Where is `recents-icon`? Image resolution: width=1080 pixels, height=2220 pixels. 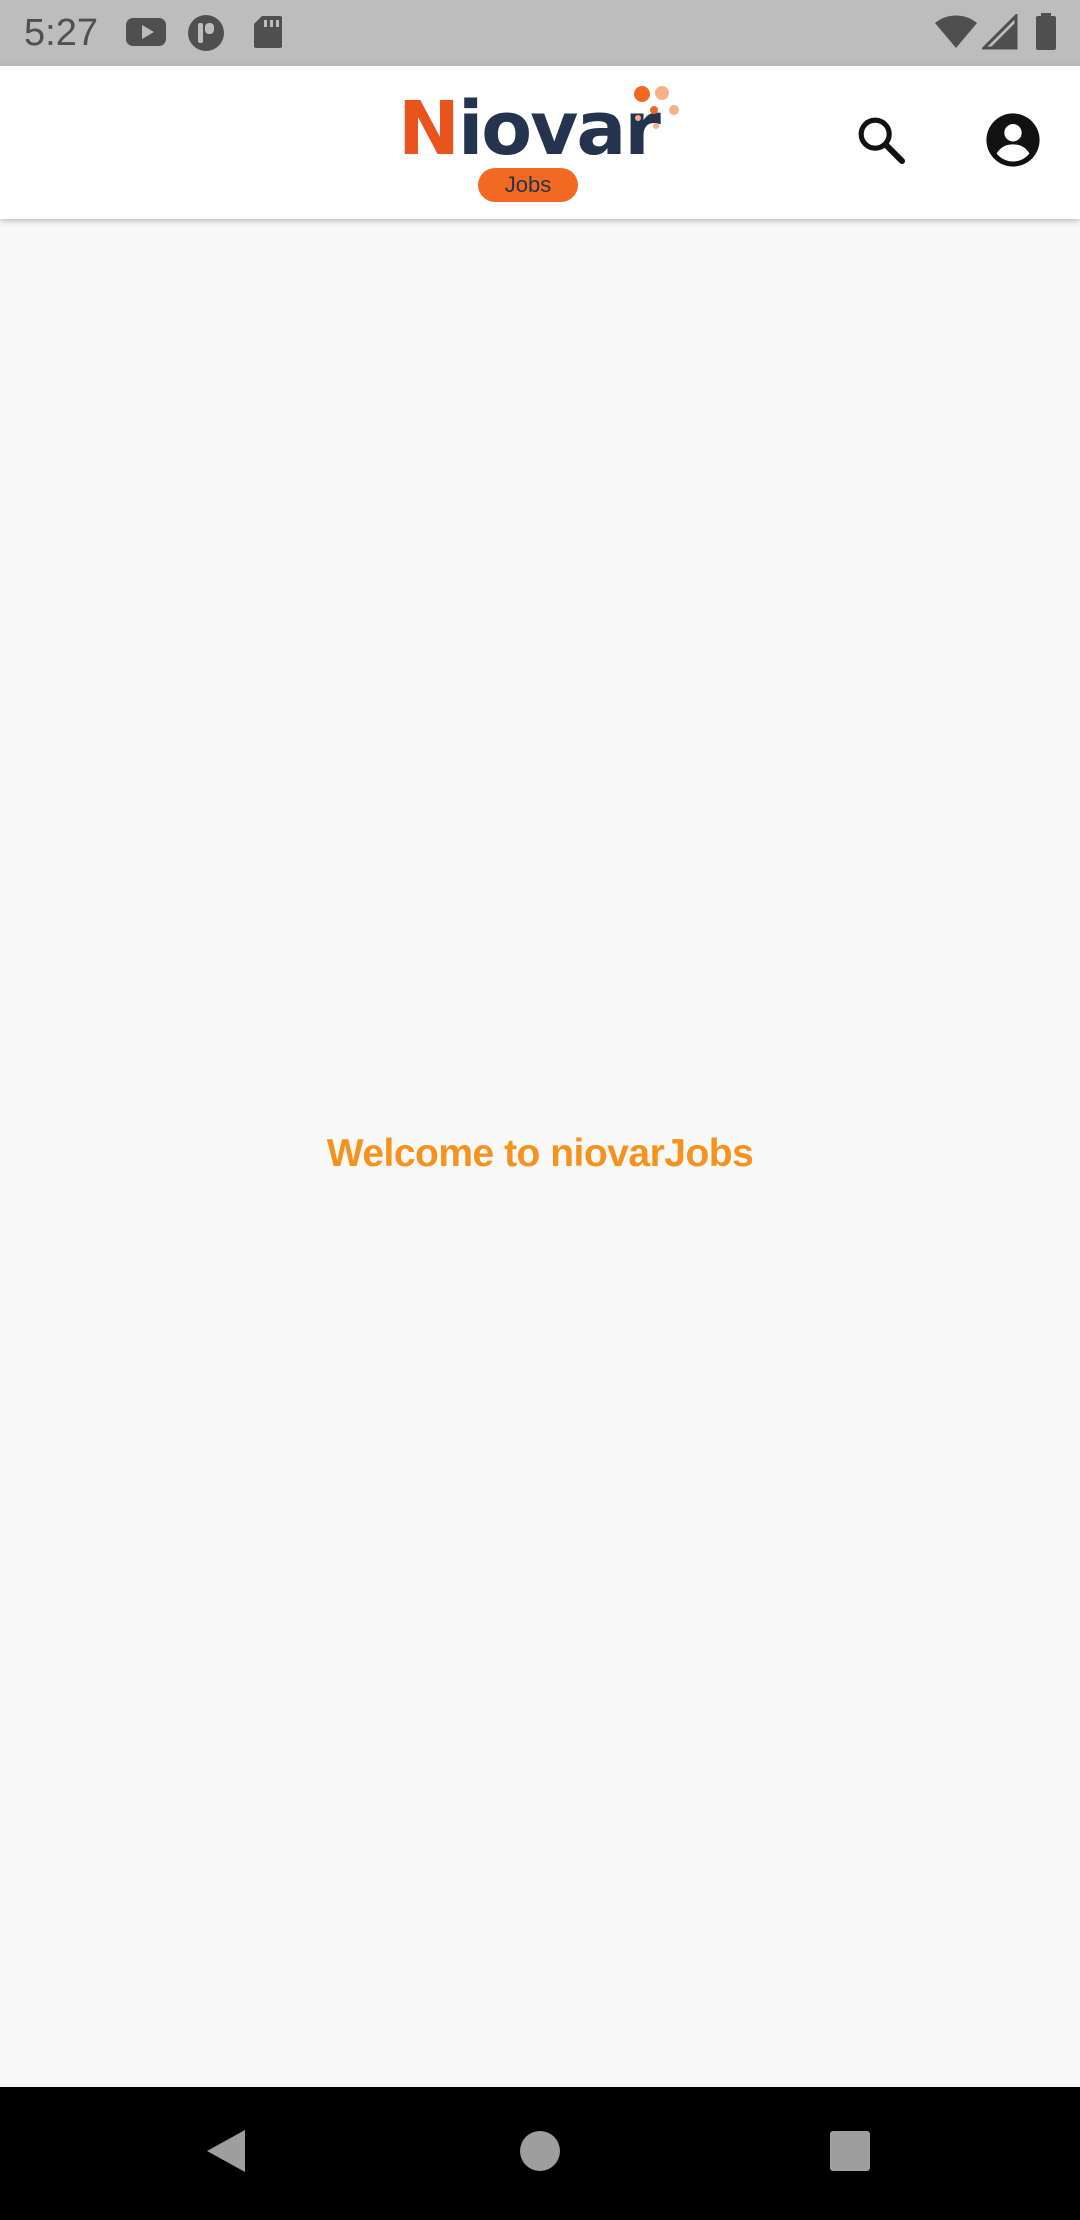 recents-icon is located at coordinates (850, 2153).